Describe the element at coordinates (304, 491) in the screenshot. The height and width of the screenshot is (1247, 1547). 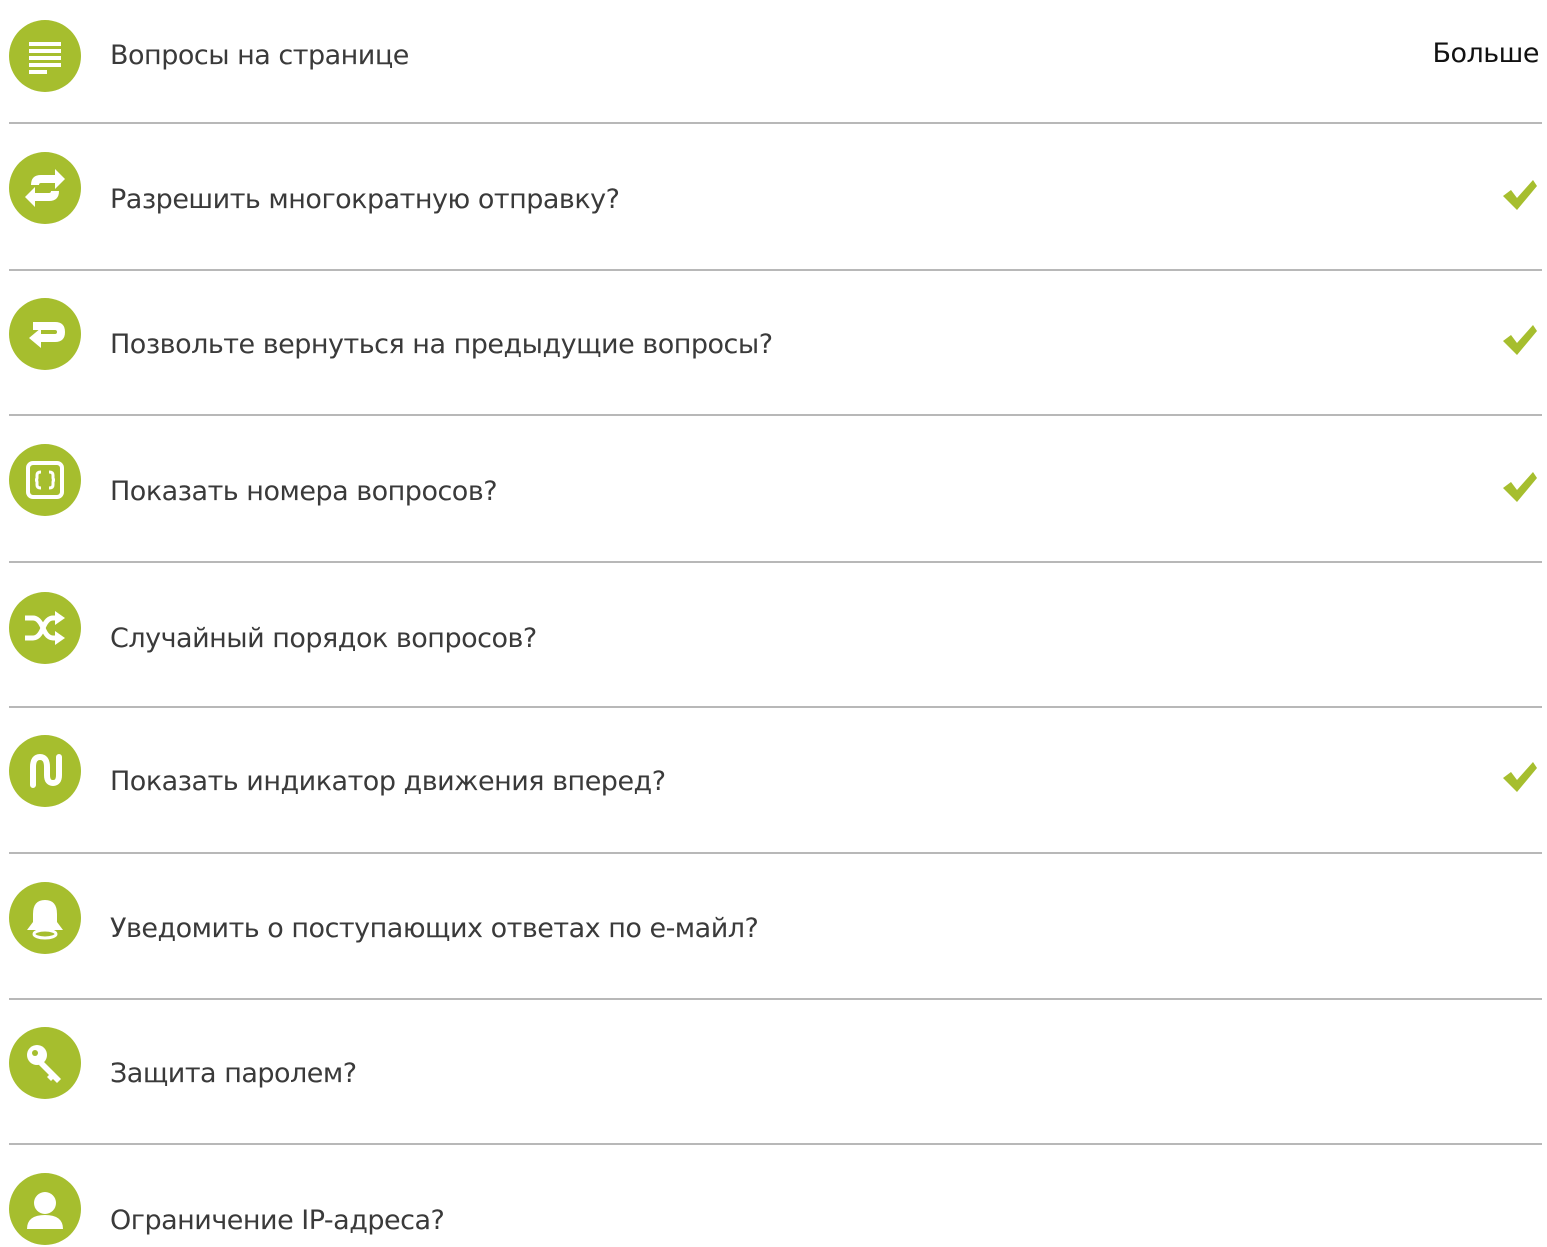
I see `setting-label: Показать номера вопросов?` at that location.